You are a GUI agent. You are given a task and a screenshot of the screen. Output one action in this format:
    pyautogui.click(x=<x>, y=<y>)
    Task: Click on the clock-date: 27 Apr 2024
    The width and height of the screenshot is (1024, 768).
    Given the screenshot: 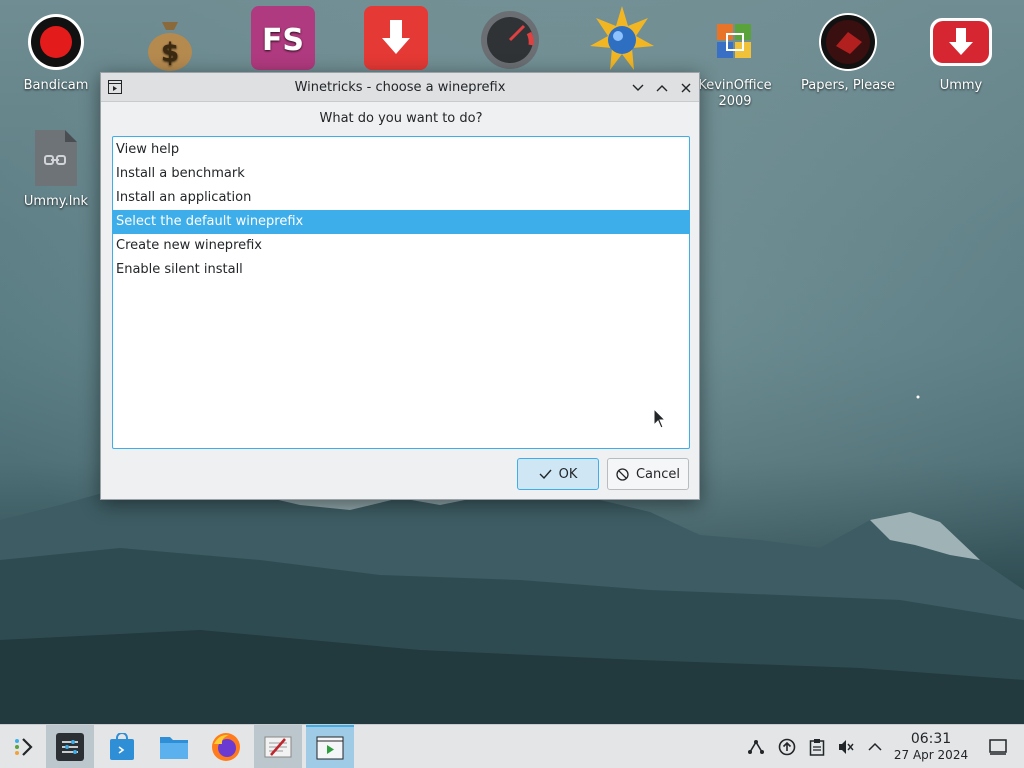 What is the action you would take?
    pyautogui.click(x=931, y=755)
    